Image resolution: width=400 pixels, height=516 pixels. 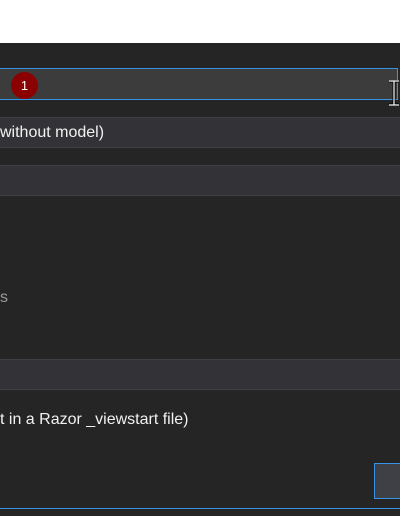 What do you see at coordinates (199, 84) in the screenshot?
I see `view-name-input` at bounding box center [199, 84].